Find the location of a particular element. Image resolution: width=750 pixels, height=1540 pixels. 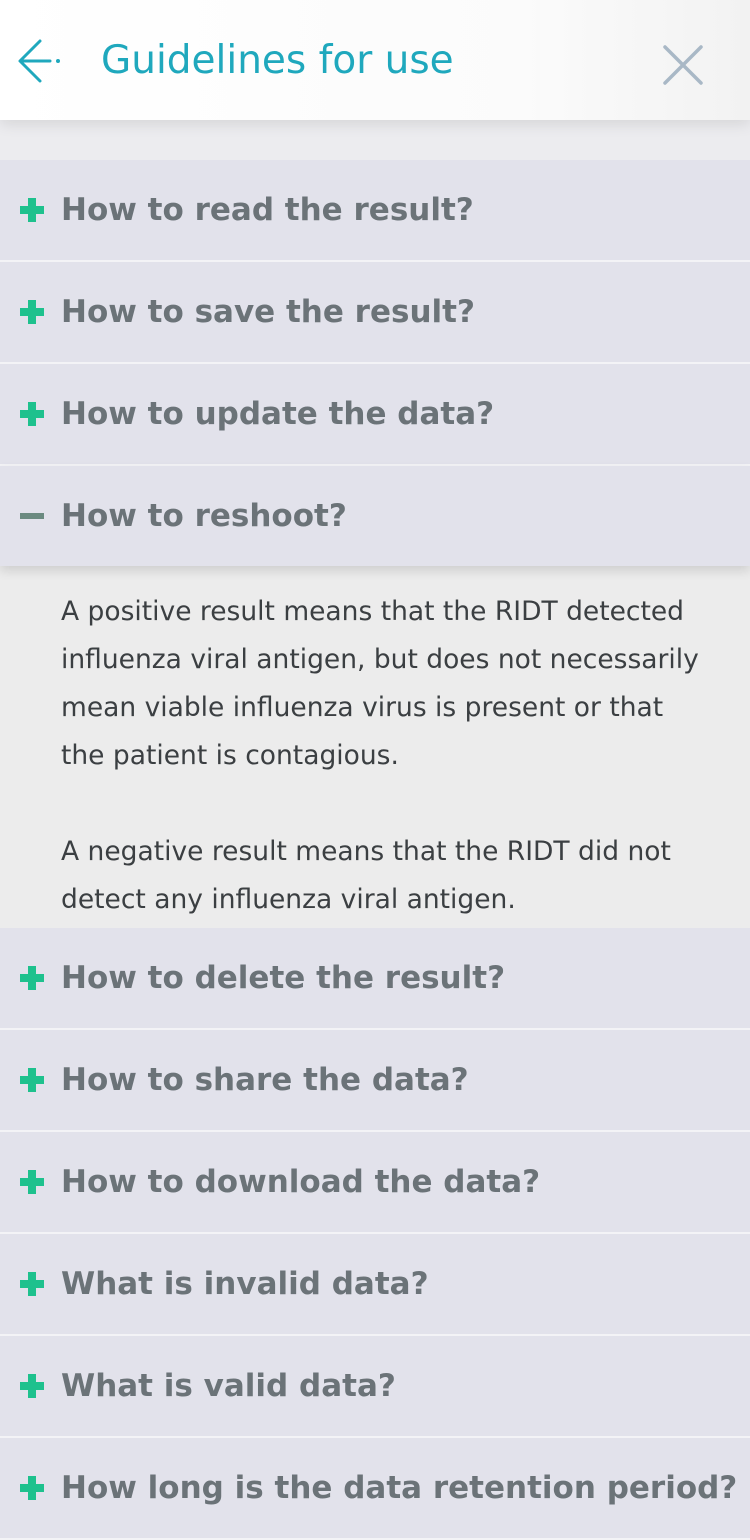

app-header: Guidelines for use is located at coordinates (375, 60).